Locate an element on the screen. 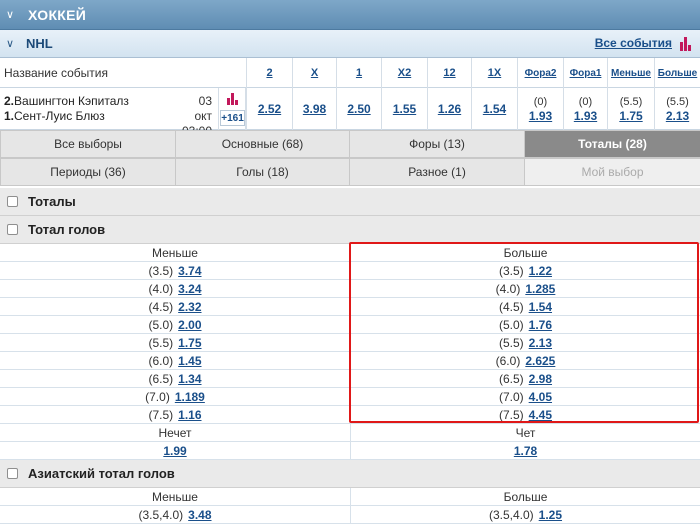  tab-all: Все выборы is located at coordinates (88, 144).